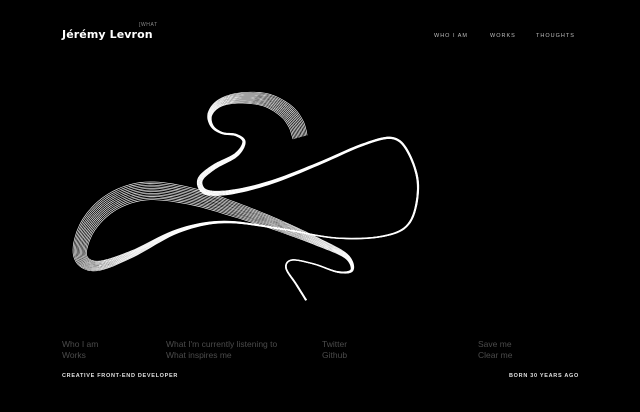 The image size is (640, 412). Describe the element at coordinates (120, 376) in the screenshot. I see `tagline: CREATIVE FRONT-END DEVELOPER` at that location.